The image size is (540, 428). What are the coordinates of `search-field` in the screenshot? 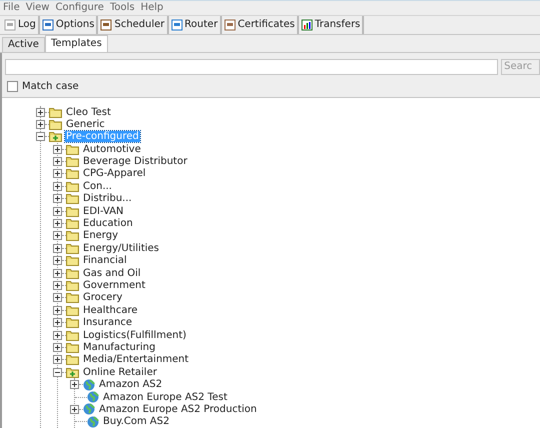 It's located at (251, 66).